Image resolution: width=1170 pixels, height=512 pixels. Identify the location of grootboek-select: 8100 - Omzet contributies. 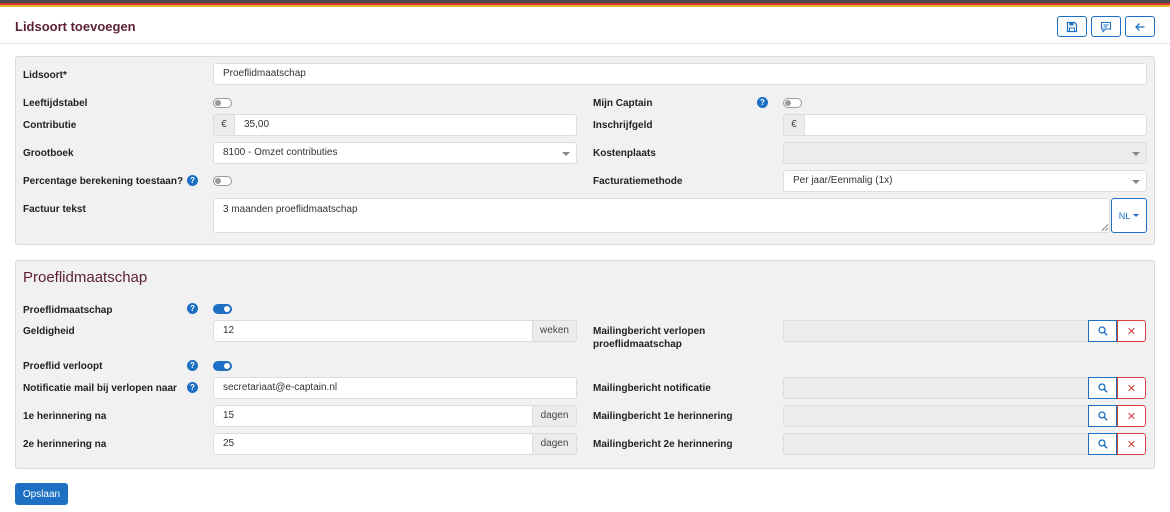
(395, 153).